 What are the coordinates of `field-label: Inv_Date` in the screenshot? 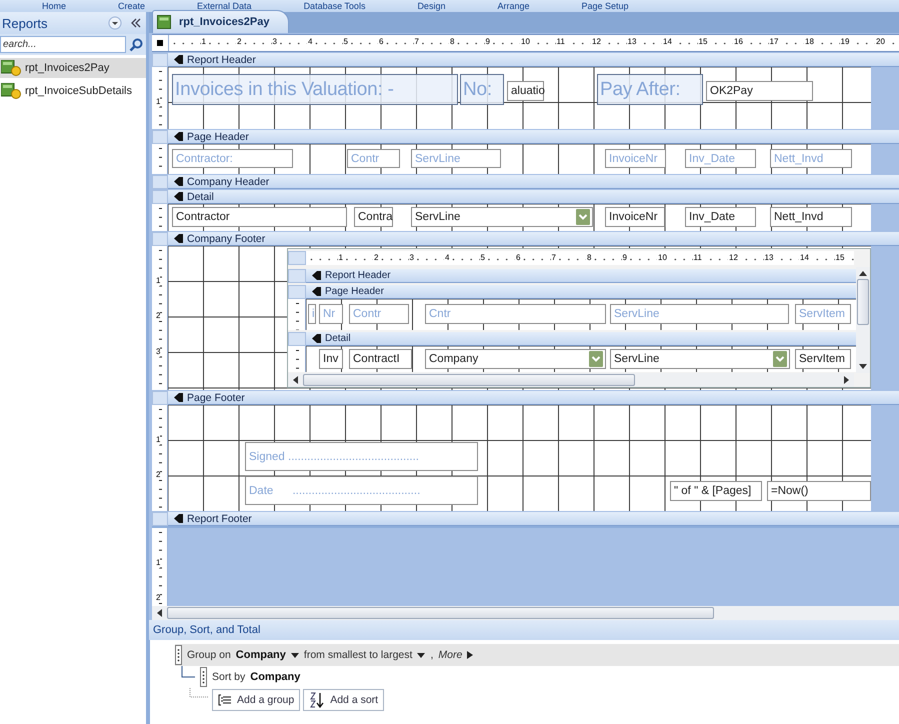 It's located at (720, 158).